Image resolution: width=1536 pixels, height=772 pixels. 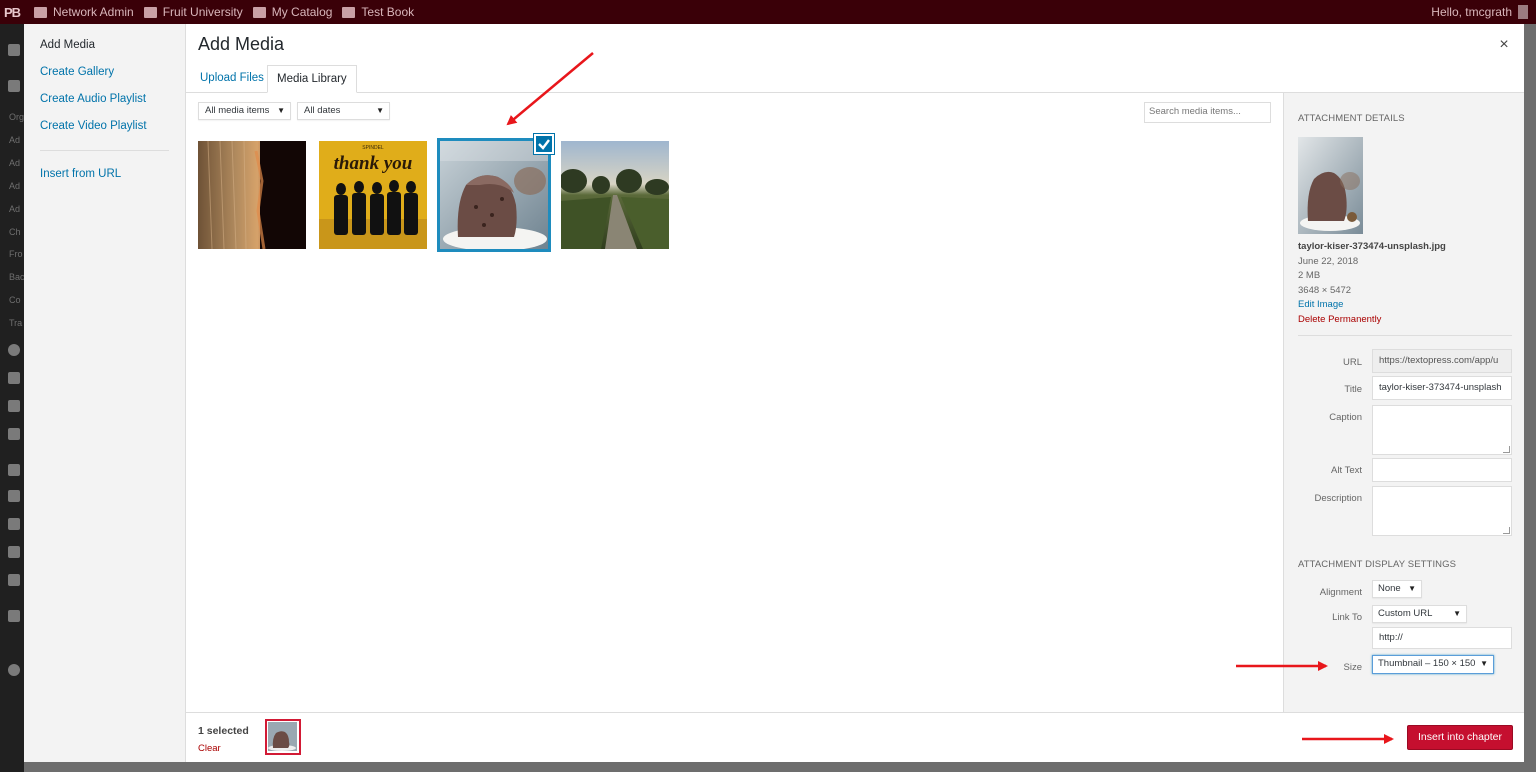 I want to click on size-value: Thumbnail – 150 × 150, so click(x=1427, y=663).